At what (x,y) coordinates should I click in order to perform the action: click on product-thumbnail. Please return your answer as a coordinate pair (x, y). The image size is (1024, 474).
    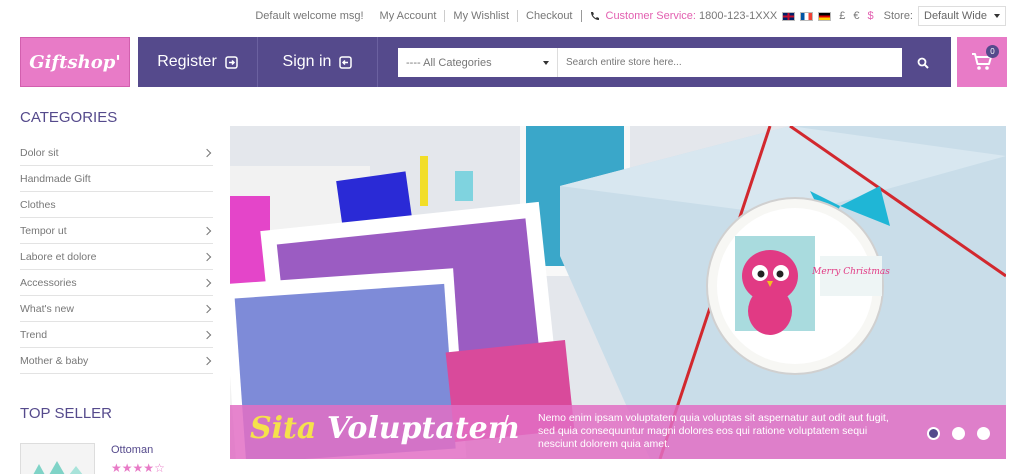
    Looking at the image, I should click on (57, 458).